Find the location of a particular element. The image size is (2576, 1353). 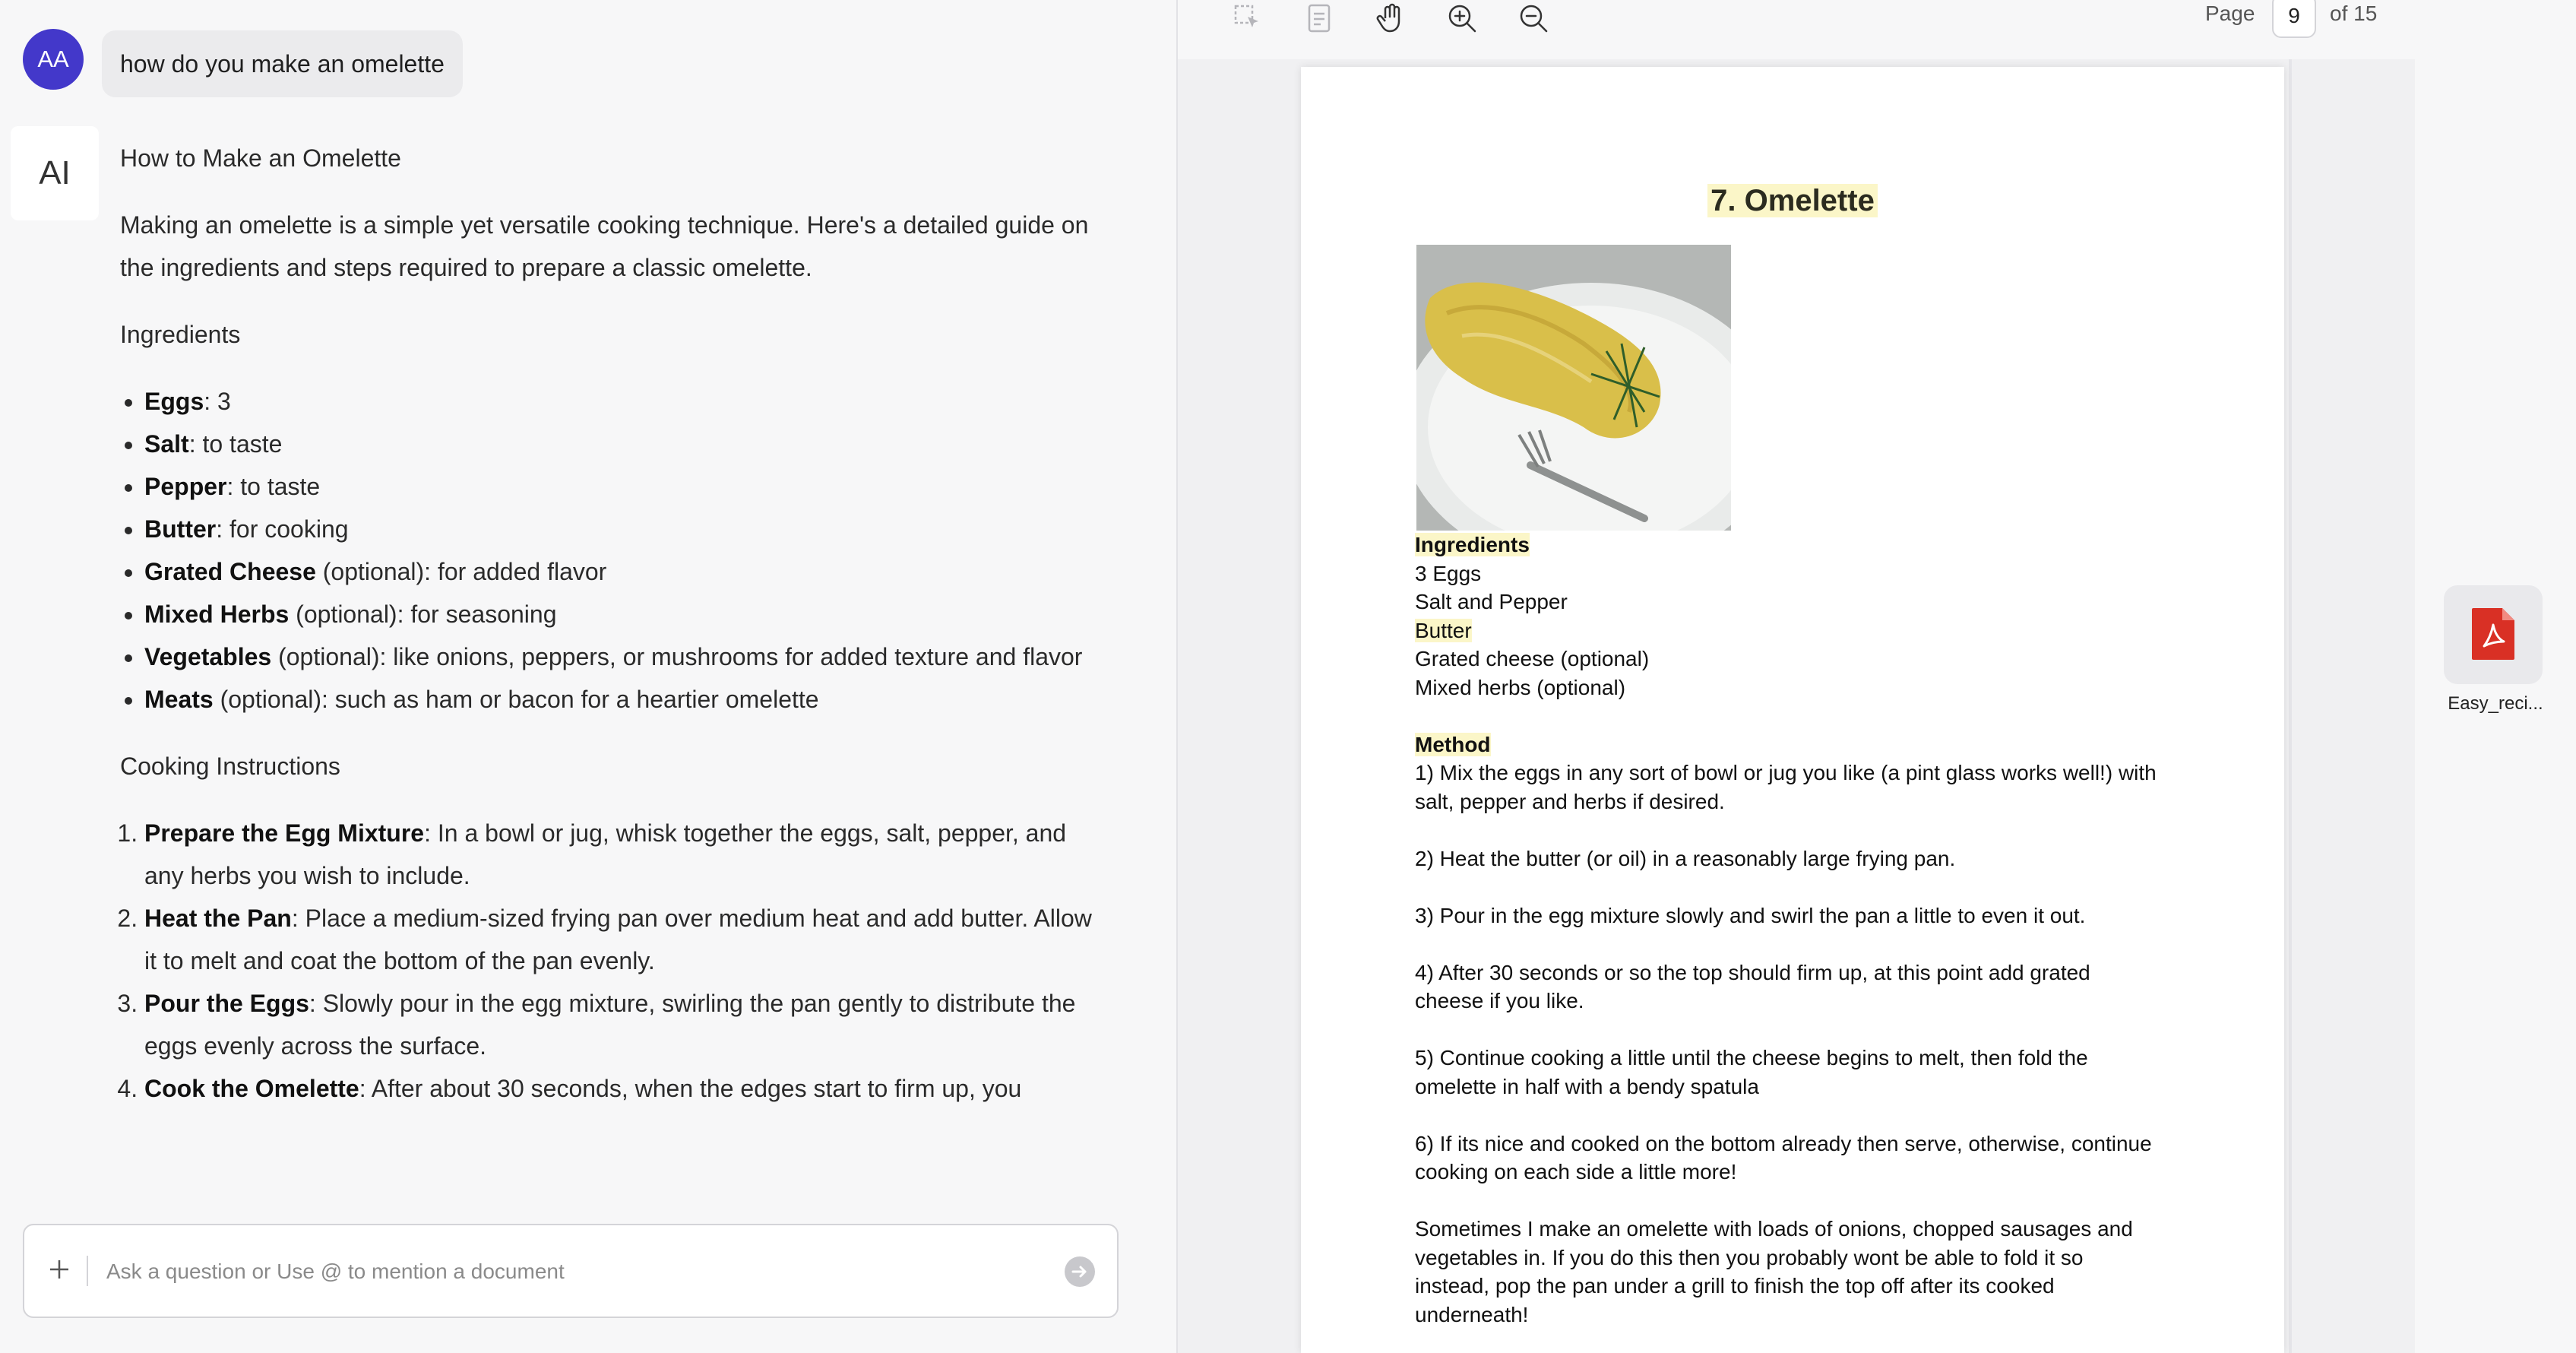

ingredient-name: Meats is located at coordinates (179, 700).